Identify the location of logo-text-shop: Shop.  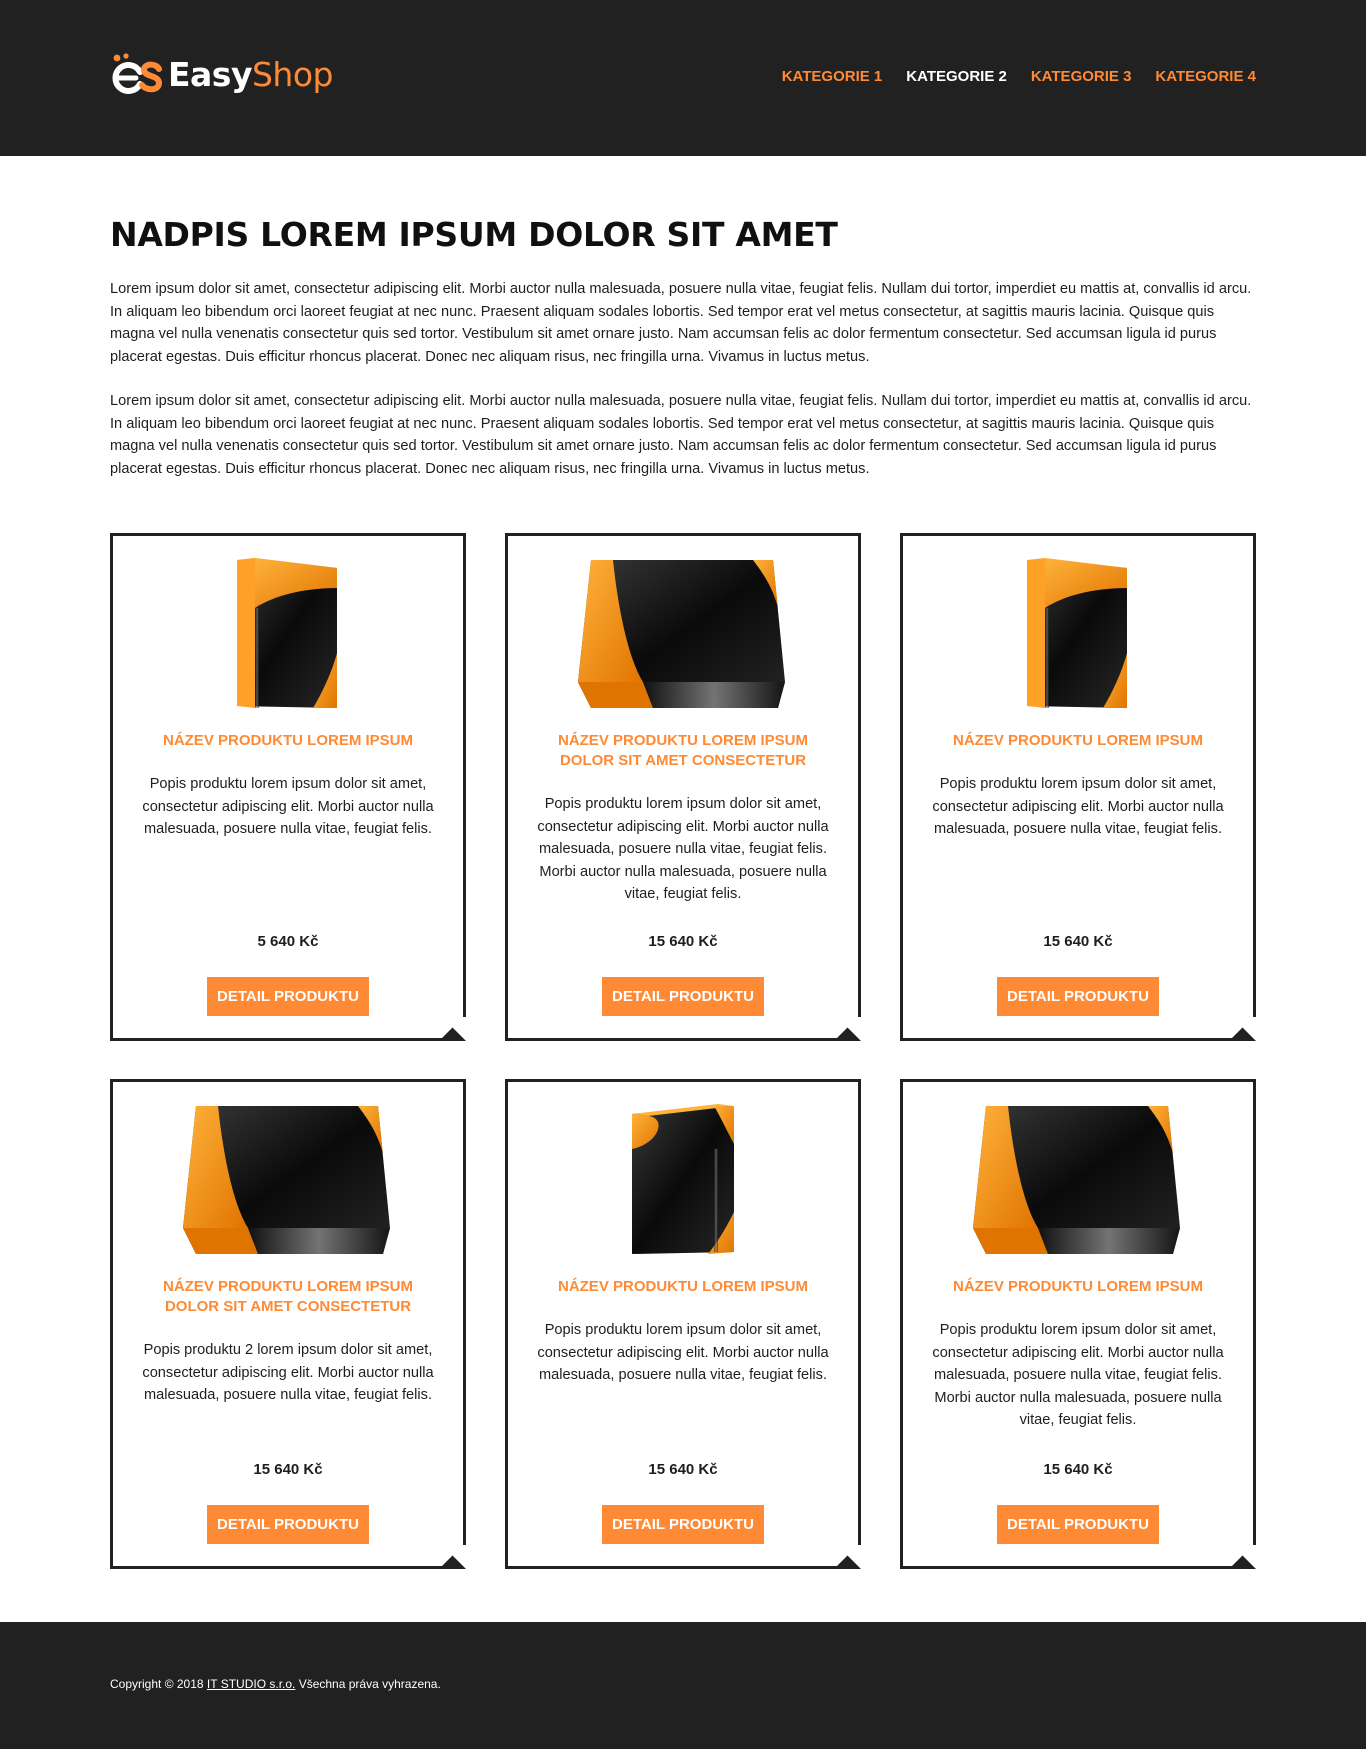
(292, 74).